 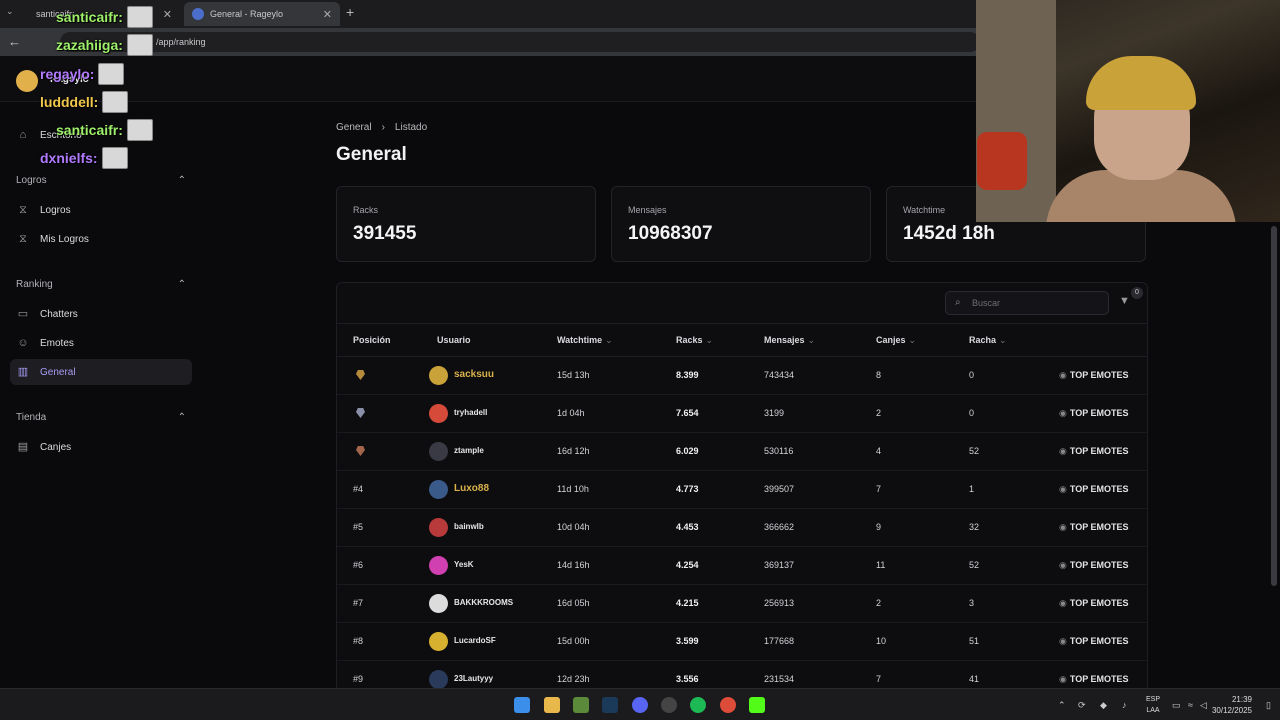 I want to click on column-header-watchtime: Watchtime ⌄, so click(x=585, y=340).